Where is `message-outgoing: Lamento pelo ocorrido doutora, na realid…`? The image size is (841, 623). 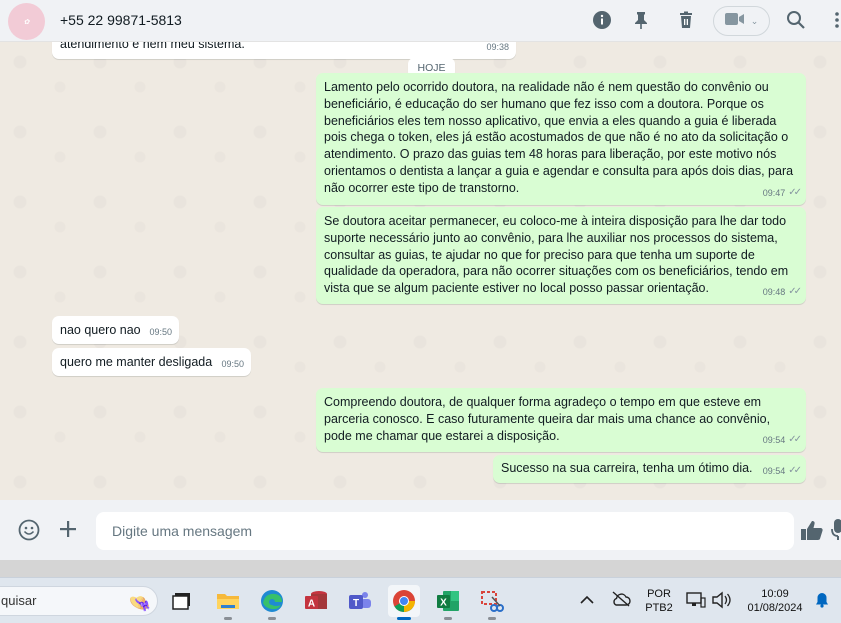
message-outgoing: Lamento pelo ocorrido doutora, na realid… is located at coordinates (561, 139).